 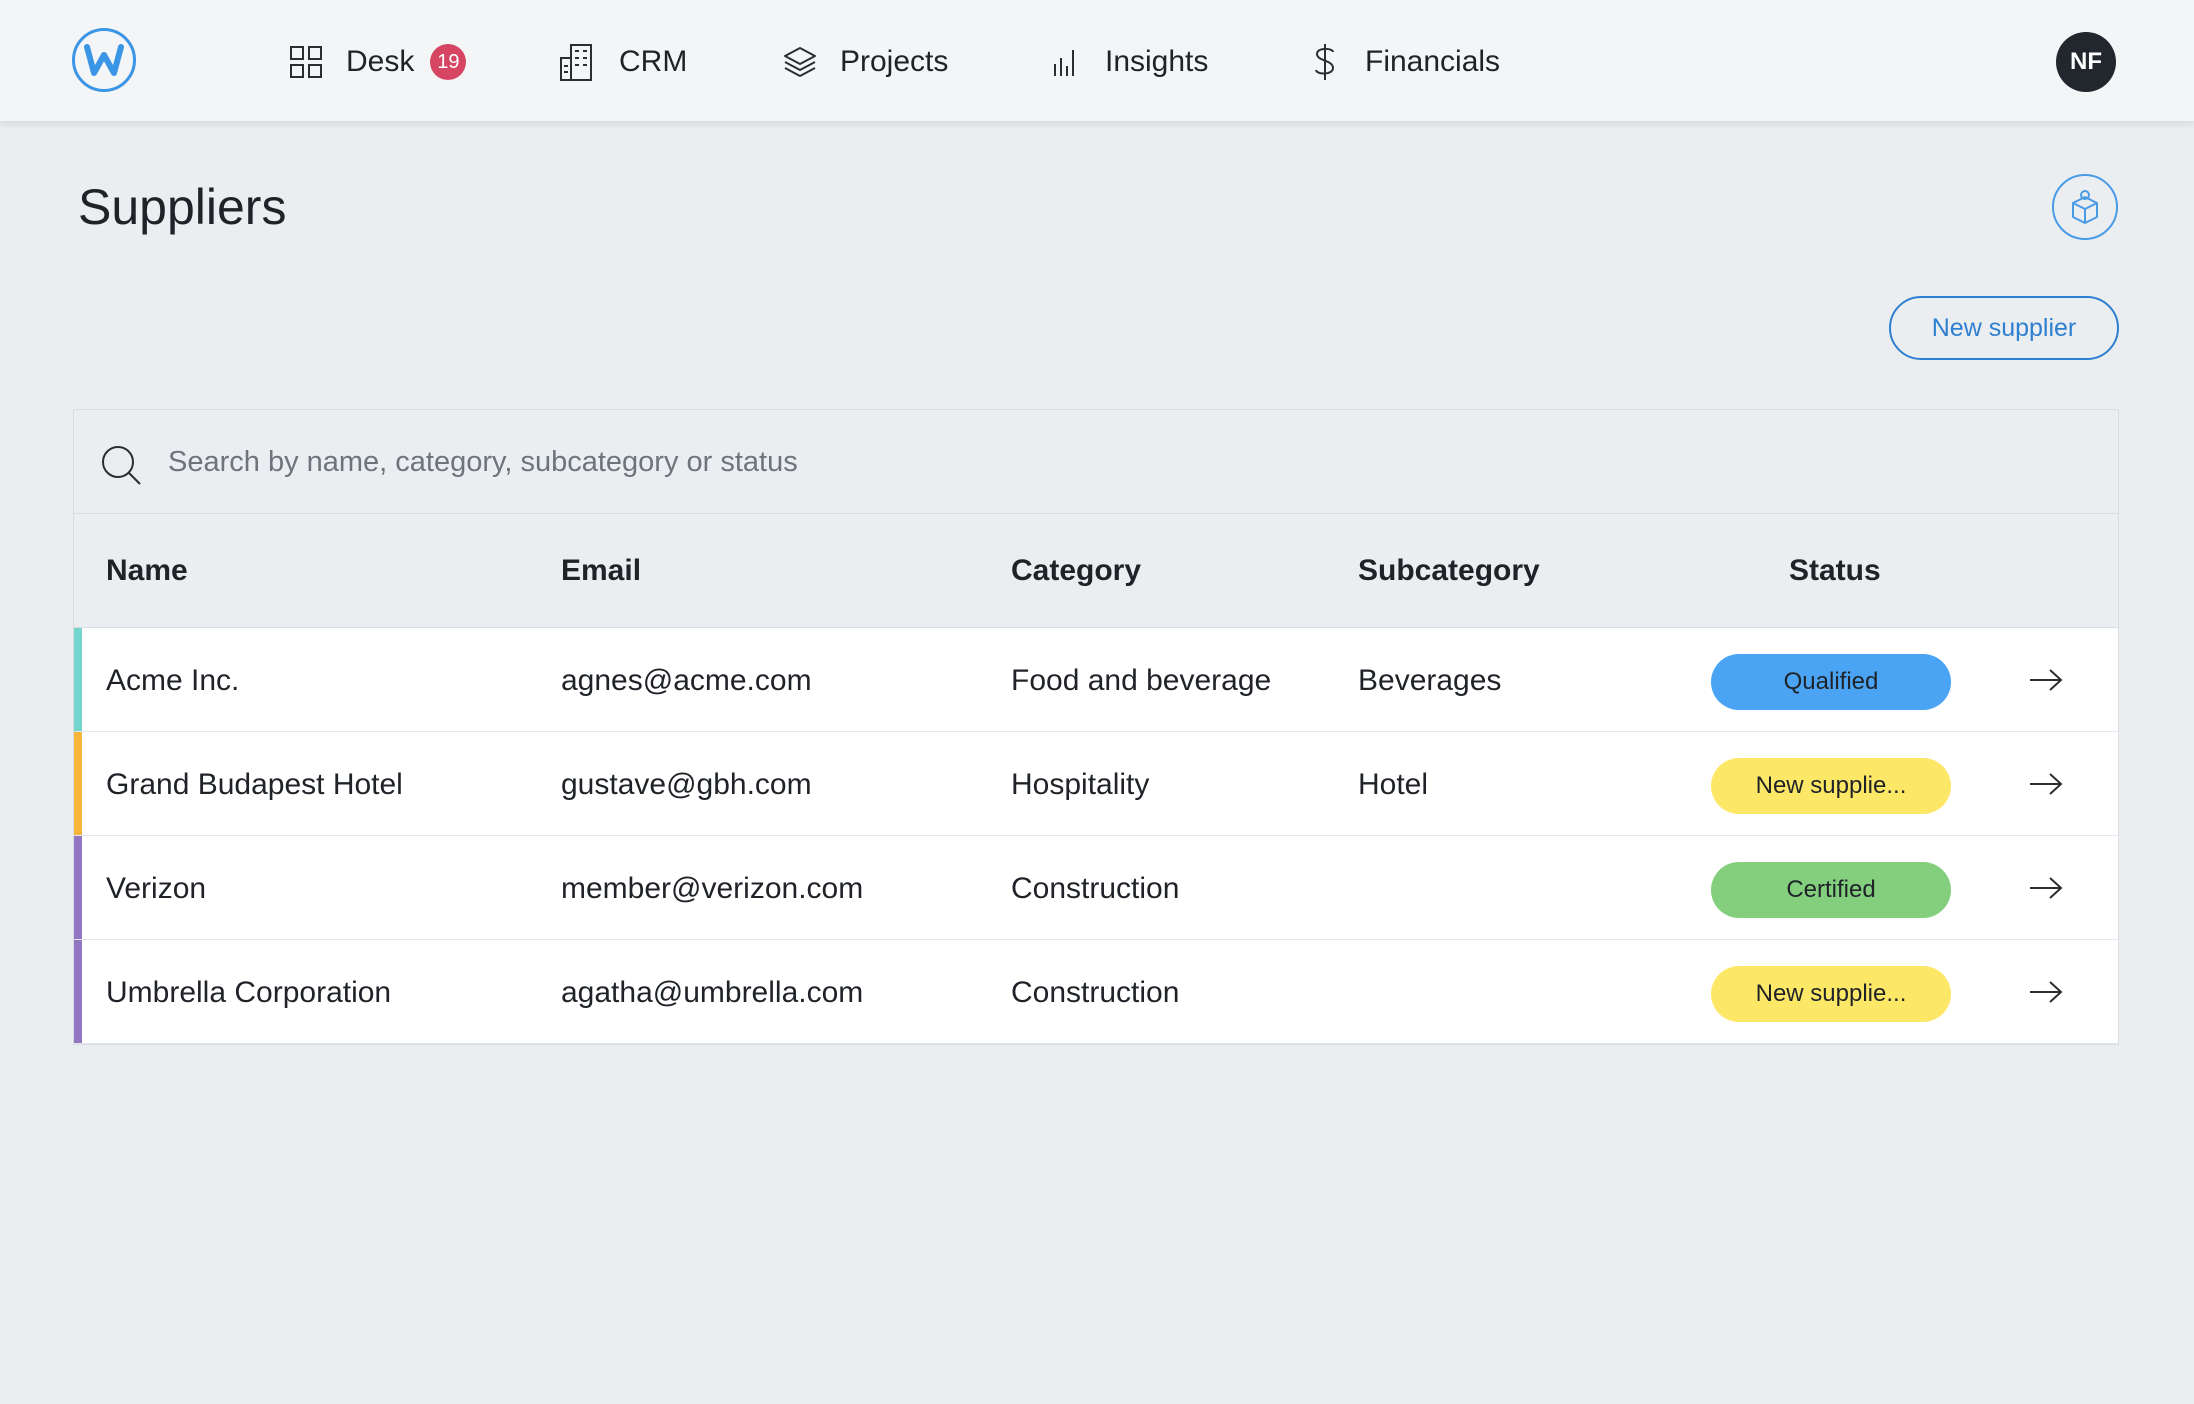 I want to click on nav-label-crm: CRM, so click(x=653, y=61).